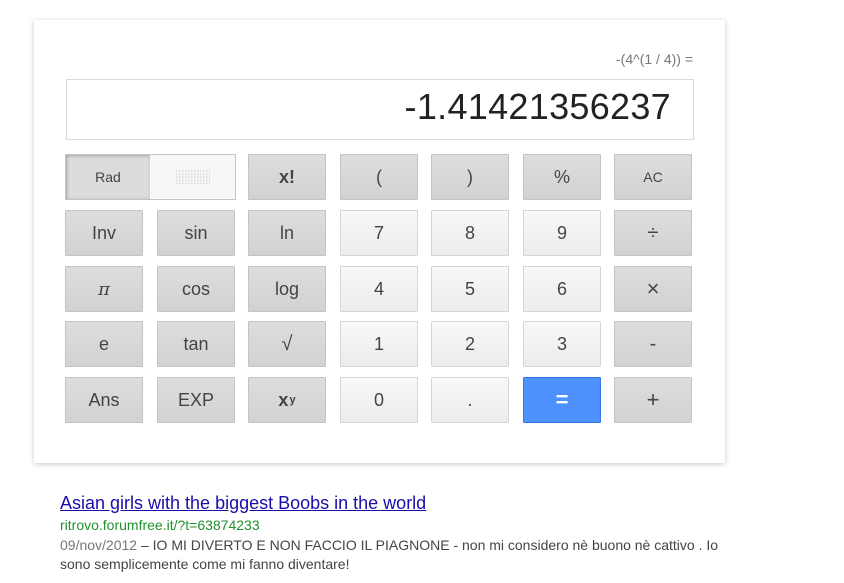  Describe the element at coordinates (470, 400) in the screenshot. I see `decimal-button: .` at that location.